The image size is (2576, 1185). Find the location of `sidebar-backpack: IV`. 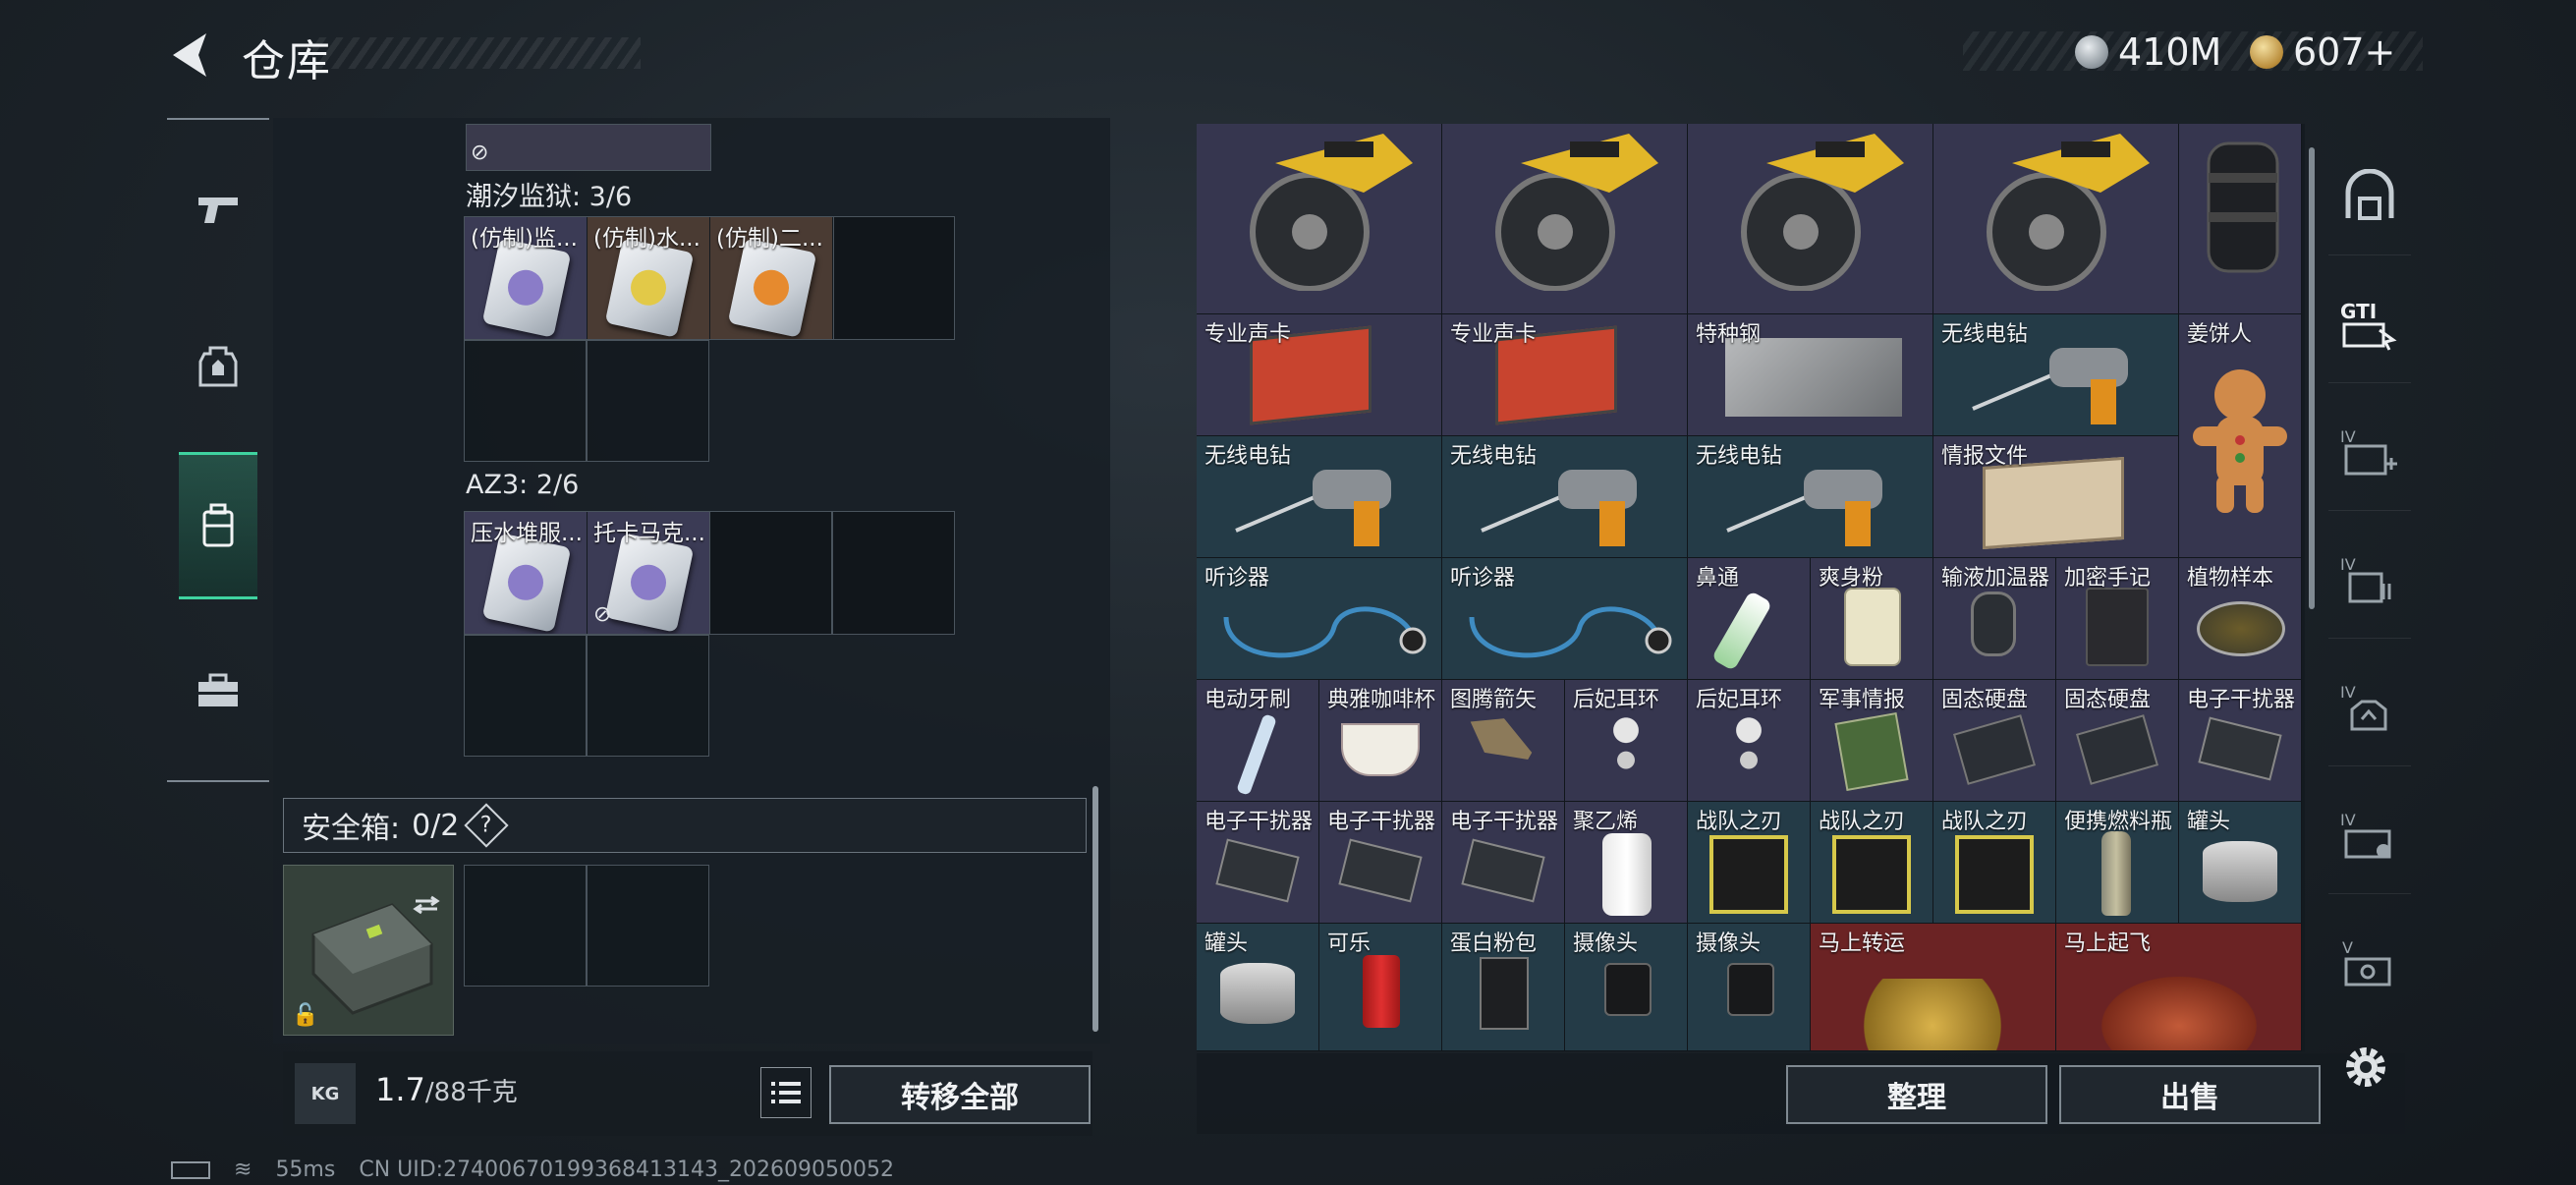

sidebar-backpack: IV is located at coordinates (2369, 708).